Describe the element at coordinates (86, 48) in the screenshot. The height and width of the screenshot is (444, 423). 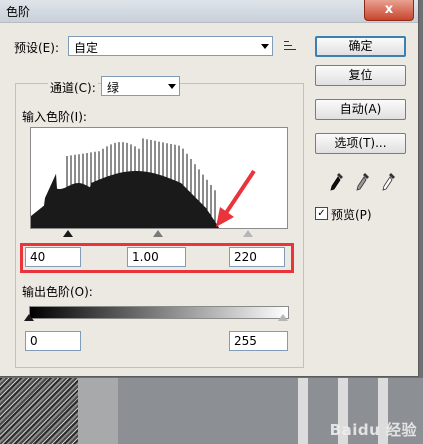
I see `preset-value: 自定` at that location.